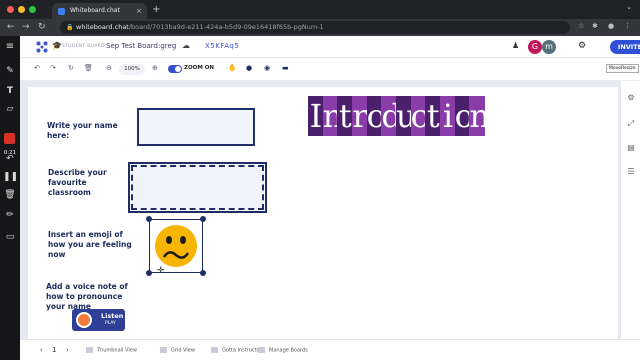 The height and width of the screenshot is (360, 640). Describe the element at coordinates (196, 127) in the screenshot. I see `name-input-box` at that location.